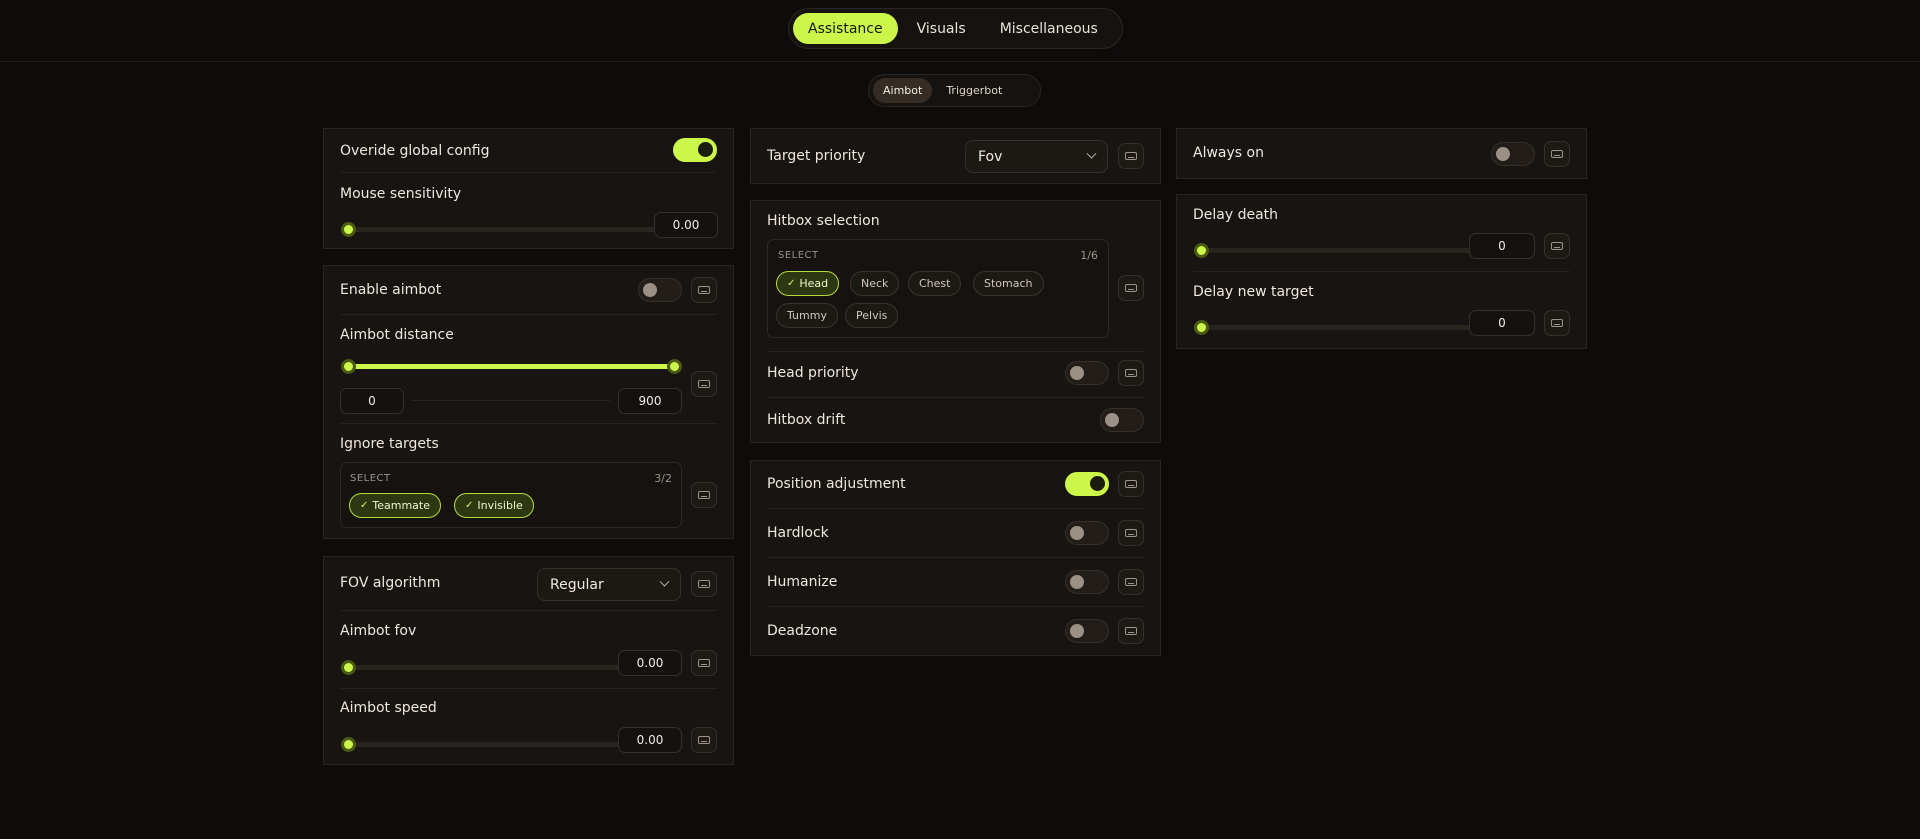  Describe the element at coordinates (935, 283) in the screenshot. I see `chip-chest: Chest` at that location.